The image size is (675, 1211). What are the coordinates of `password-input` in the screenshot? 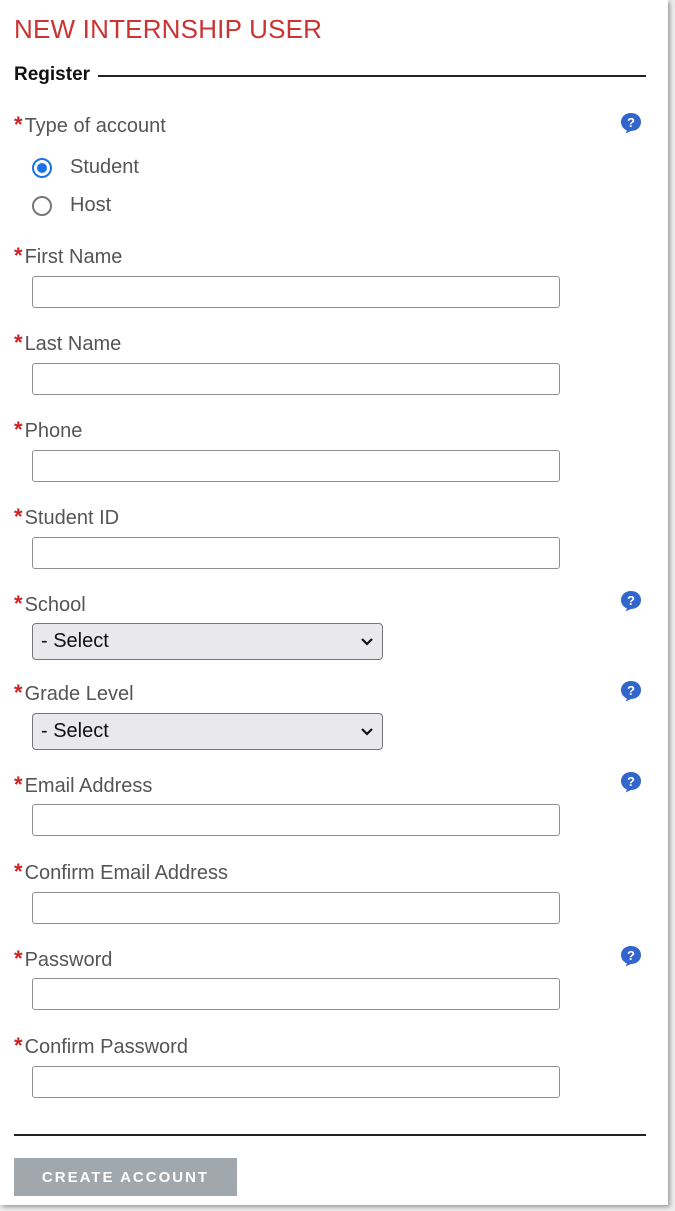 It's located at (296, 994).